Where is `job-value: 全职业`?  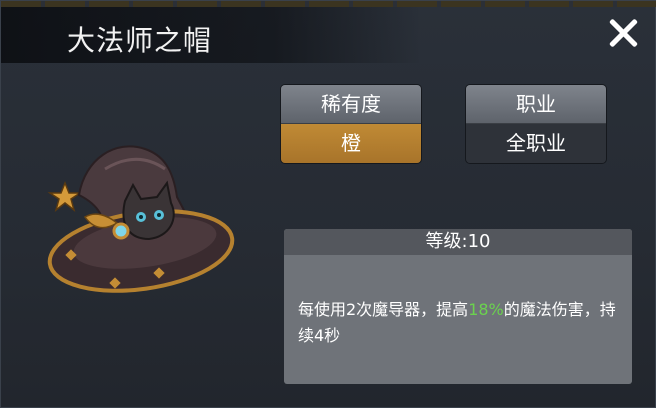 job-value: 全职业 is located at coordinates (536, 143).